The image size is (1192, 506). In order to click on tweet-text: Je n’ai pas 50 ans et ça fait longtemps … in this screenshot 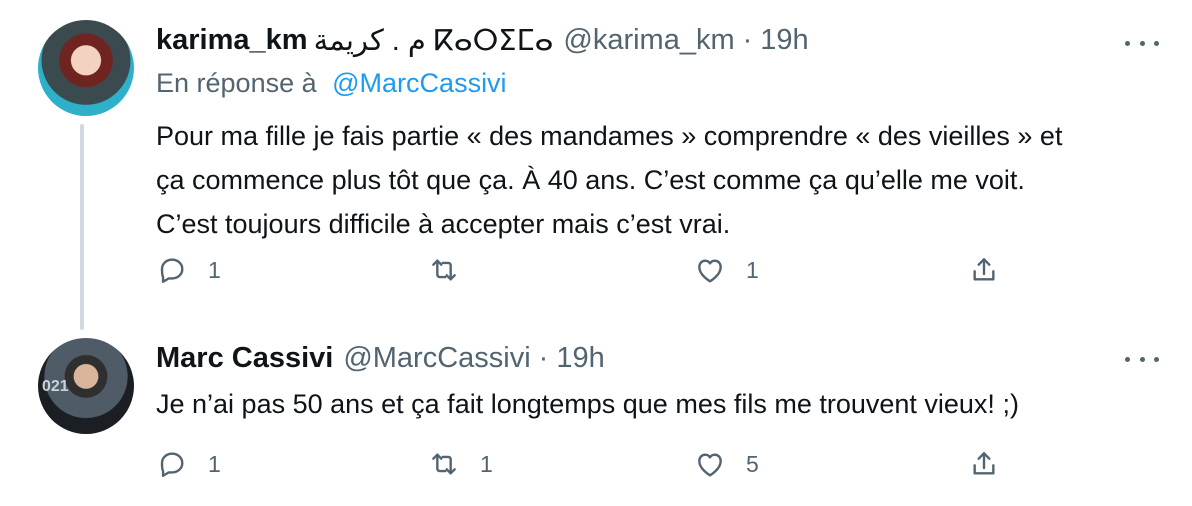, I will do `click(656, 404)`.